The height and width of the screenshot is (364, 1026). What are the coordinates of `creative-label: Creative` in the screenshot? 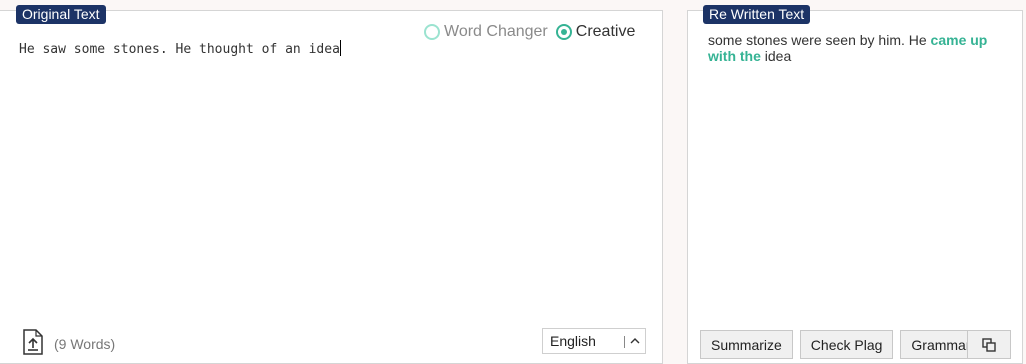 It's located at (605, 31).